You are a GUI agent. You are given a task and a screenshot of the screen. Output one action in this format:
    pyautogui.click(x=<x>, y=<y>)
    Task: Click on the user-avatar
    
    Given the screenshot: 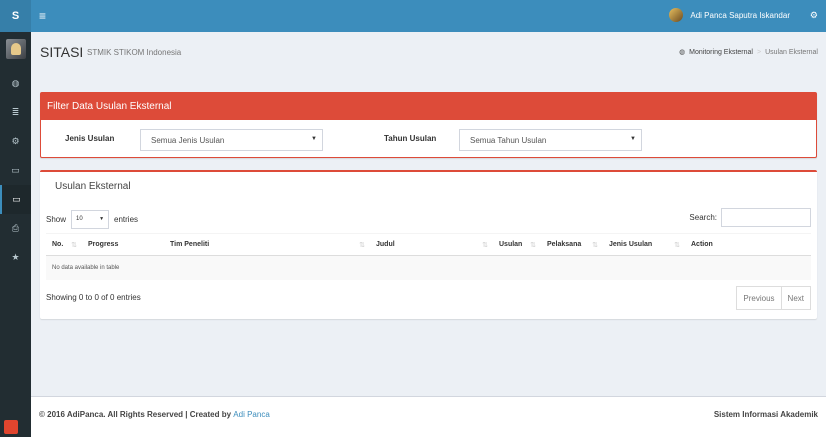 What is the action you would take?
    pyautogui.click(x=15, y=49)
    